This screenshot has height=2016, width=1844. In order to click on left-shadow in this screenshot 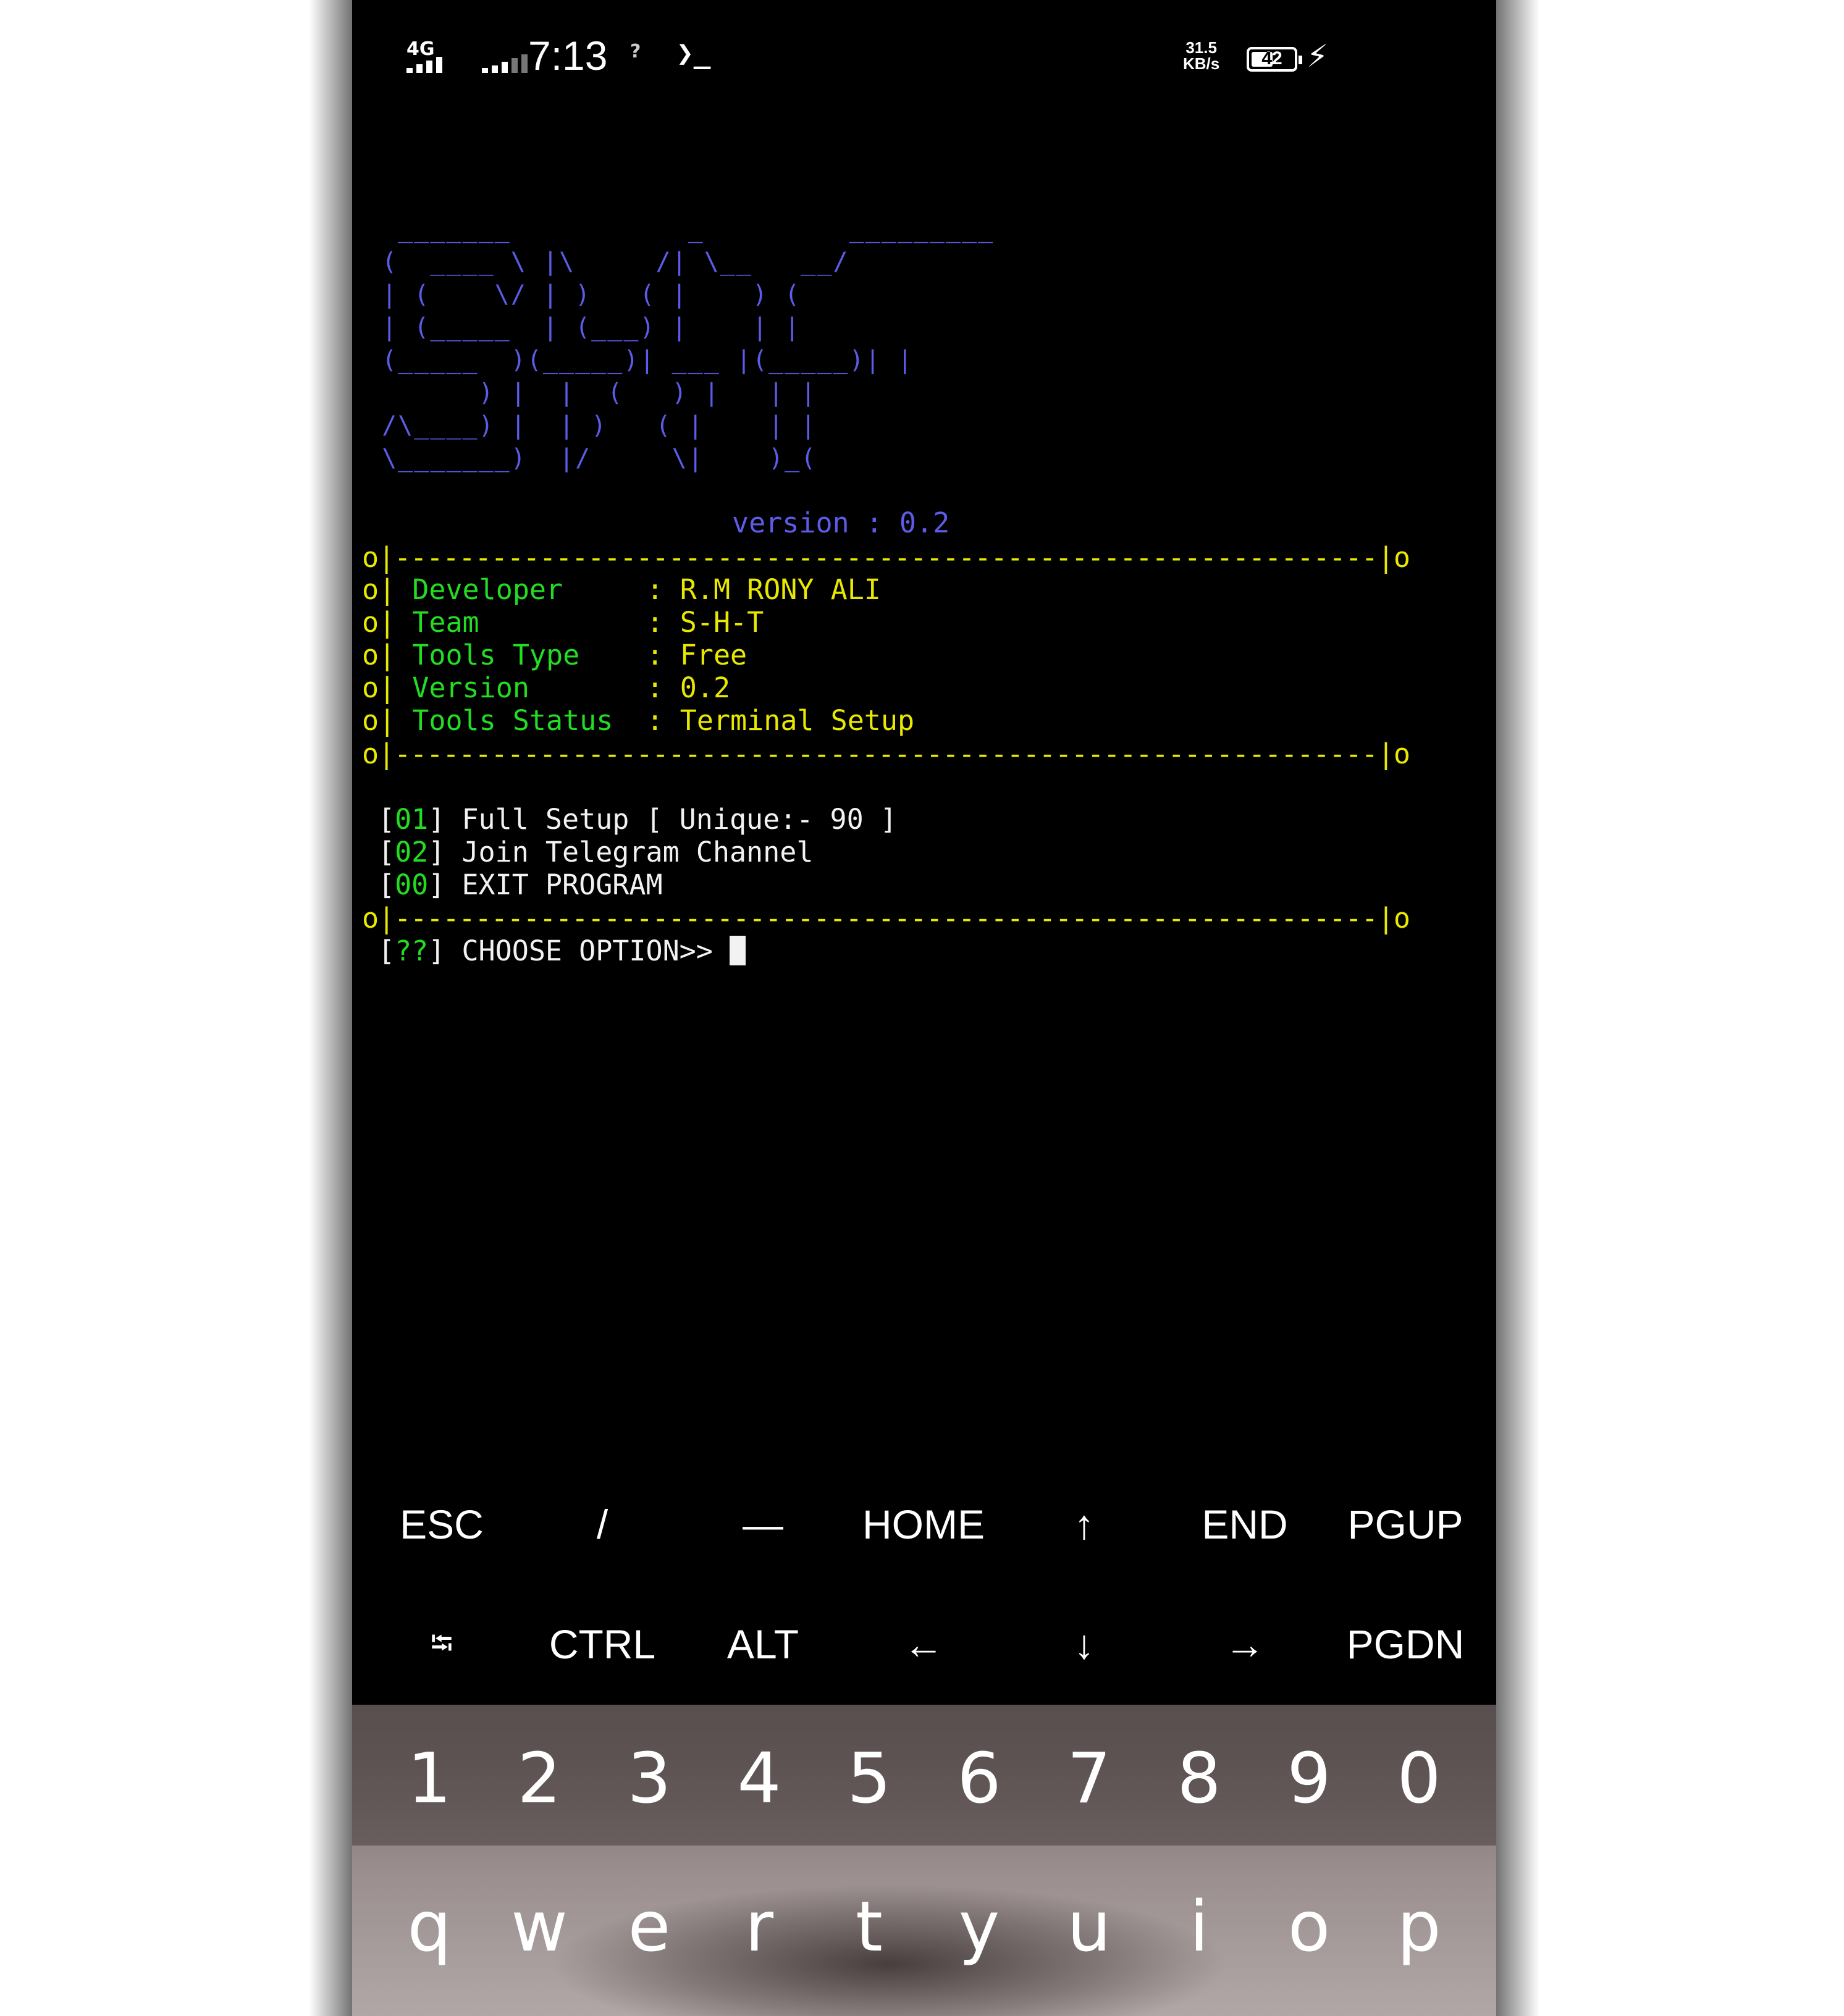, I will do `click(331, 1008)`.